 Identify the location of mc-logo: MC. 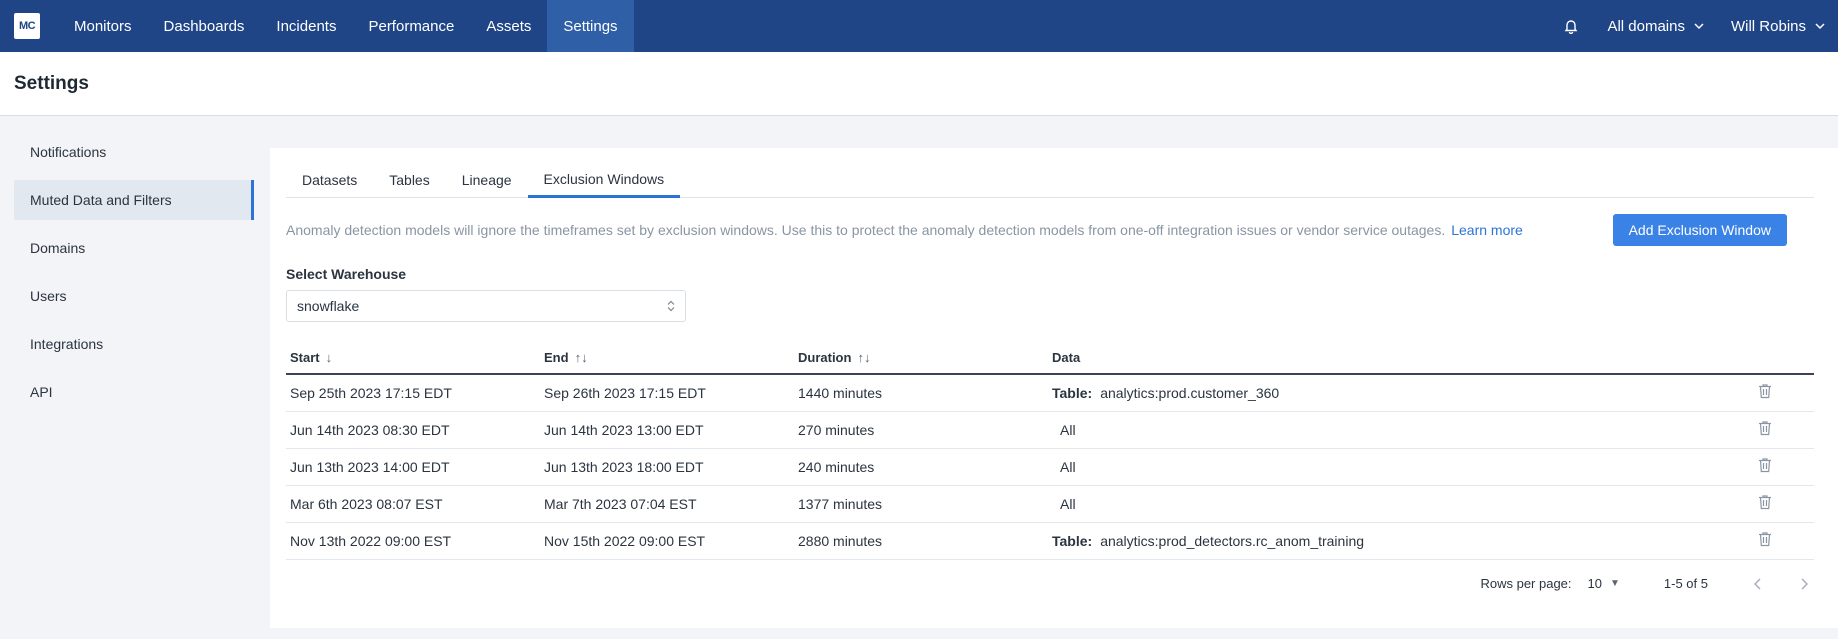
(27, 26).